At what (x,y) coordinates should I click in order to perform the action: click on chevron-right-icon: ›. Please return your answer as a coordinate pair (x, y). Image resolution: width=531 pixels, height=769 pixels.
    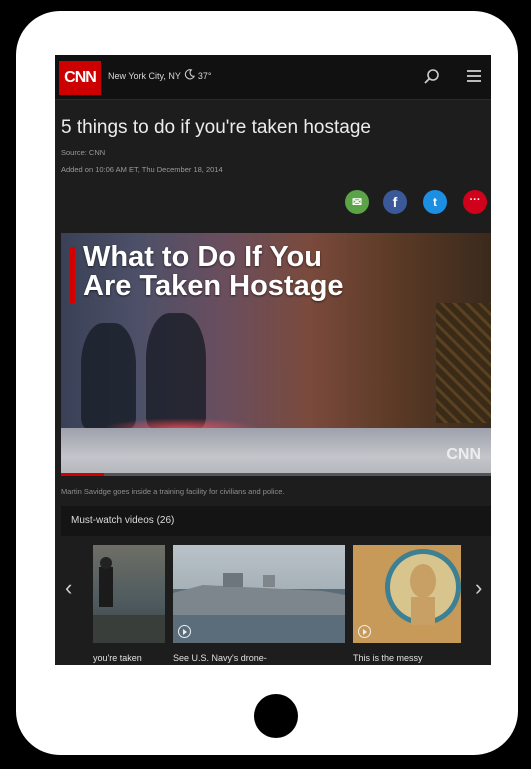
    Looking at the image, I should click on (478, 588).